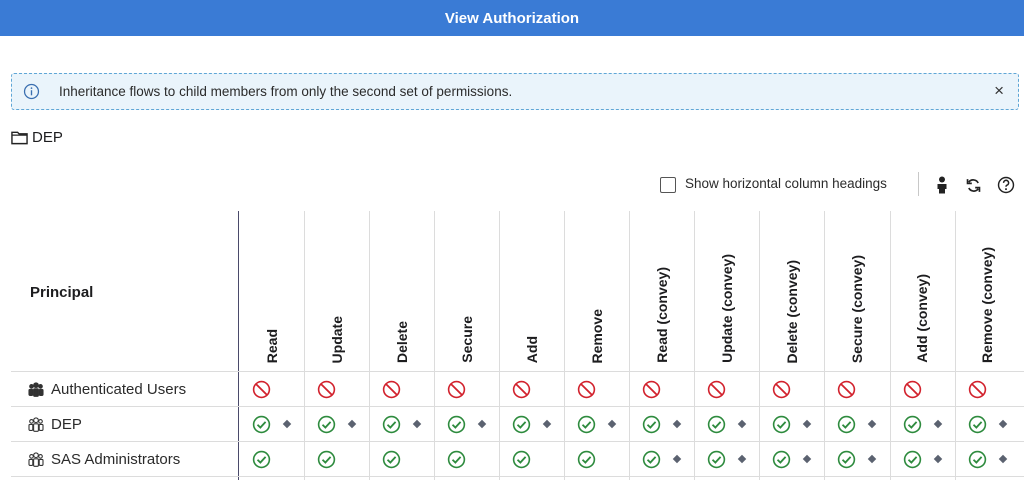 The height and width of the screenshot is (480, 1024). Describe the element at coordinates (531, 291) in the screenshot. I see `column-header: Add` at that location.